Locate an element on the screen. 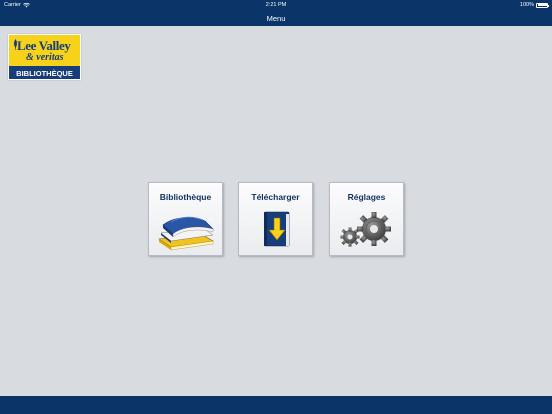 The height and width of the screenshot is (414, 552). library-button: Bibliothèque is located at coordinates (185, 219).